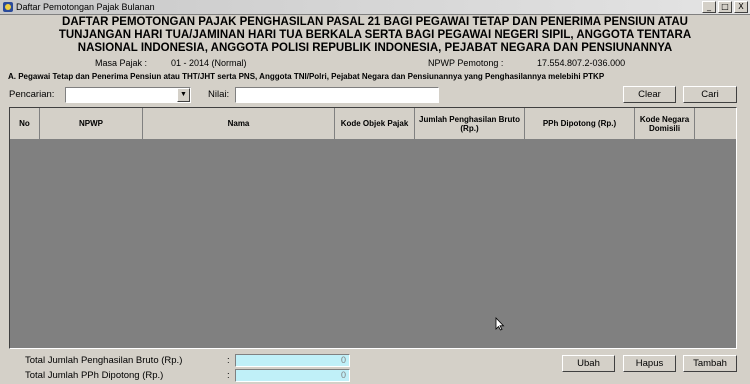  What do you see at coordinates (25, 124) in the screenshot?
I see `column-header-no: No` at bounding box center [25, 124].